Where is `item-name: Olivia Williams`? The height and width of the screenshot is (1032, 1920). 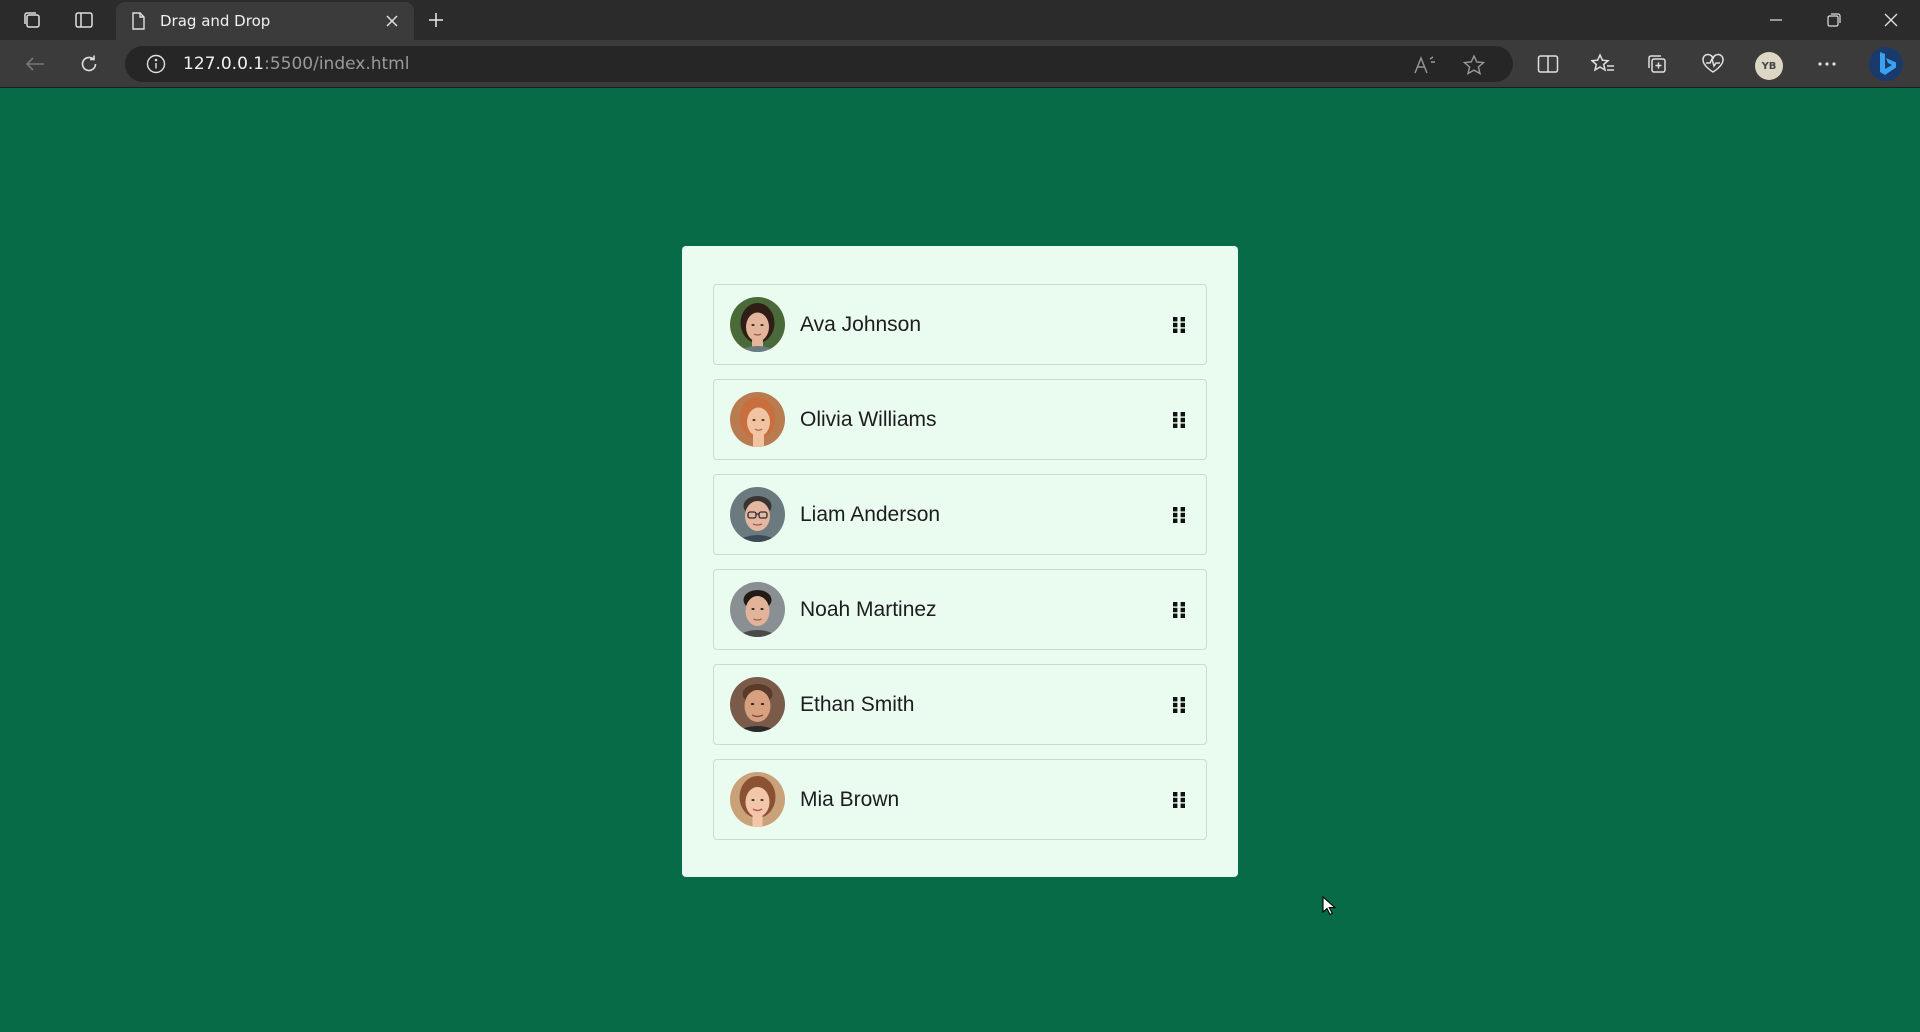
item-name: Olivia Williams is located at coordinates (868, 419).